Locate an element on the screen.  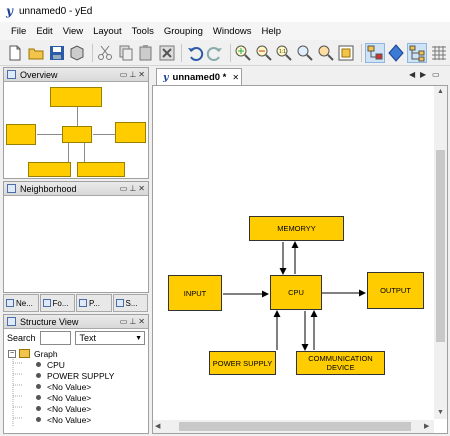
open-icon is located at coordinates (36, 53).